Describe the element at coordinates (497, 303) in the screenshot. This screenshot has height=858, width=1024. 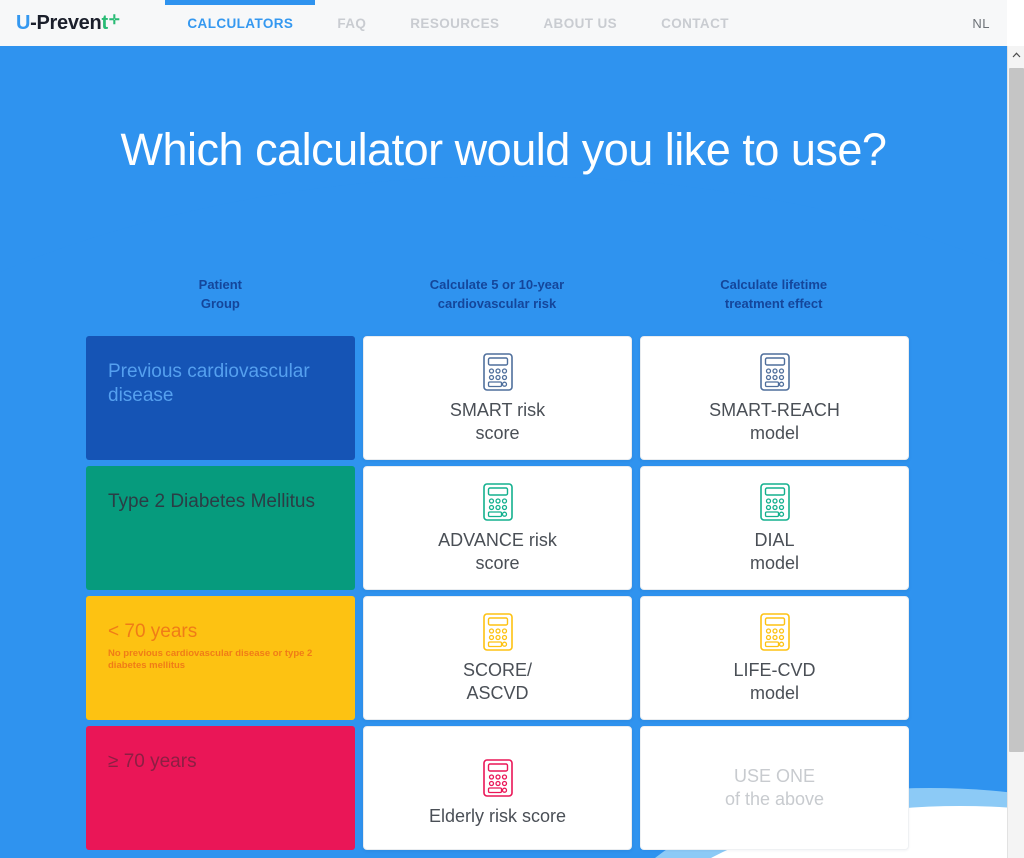
I see `column-header-line2: cardiovascular risk` at that location.